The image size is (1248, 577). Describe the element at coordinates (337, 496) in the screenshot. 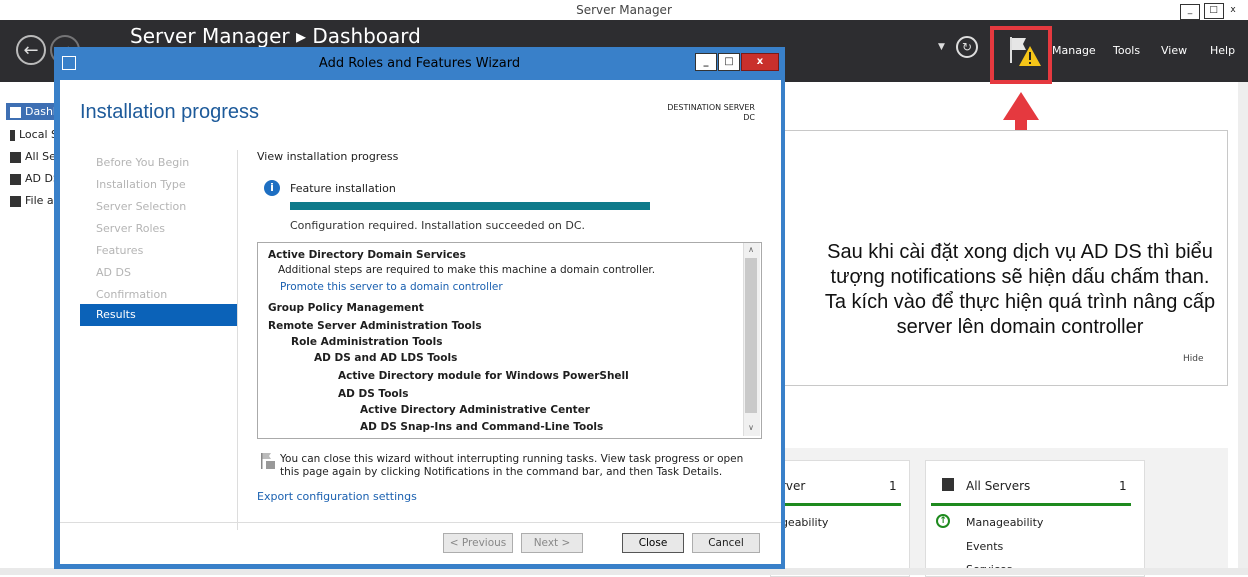

I see `export-configuration-link: Export configuration settings` at that location.